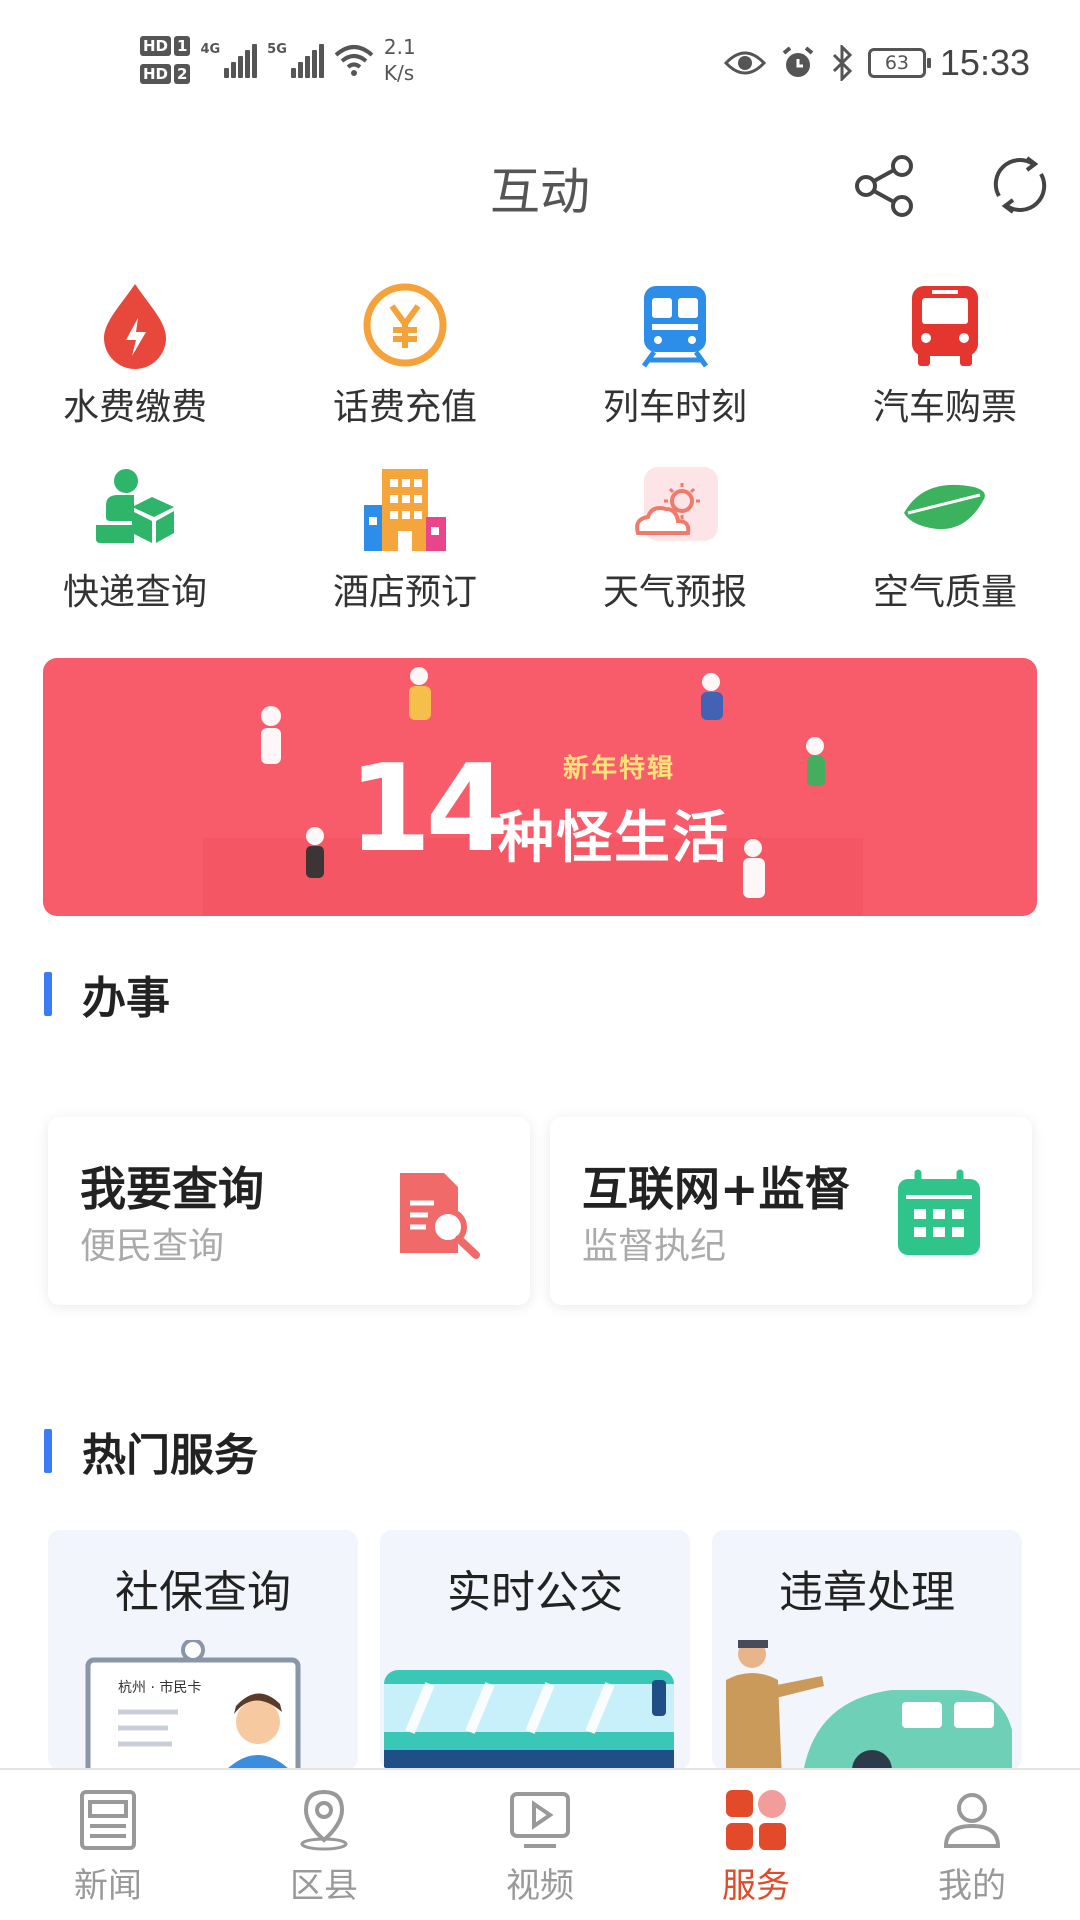 This screenshot has width=1080, height=1920. I want to click on leaf-icon, so click(944, 507).